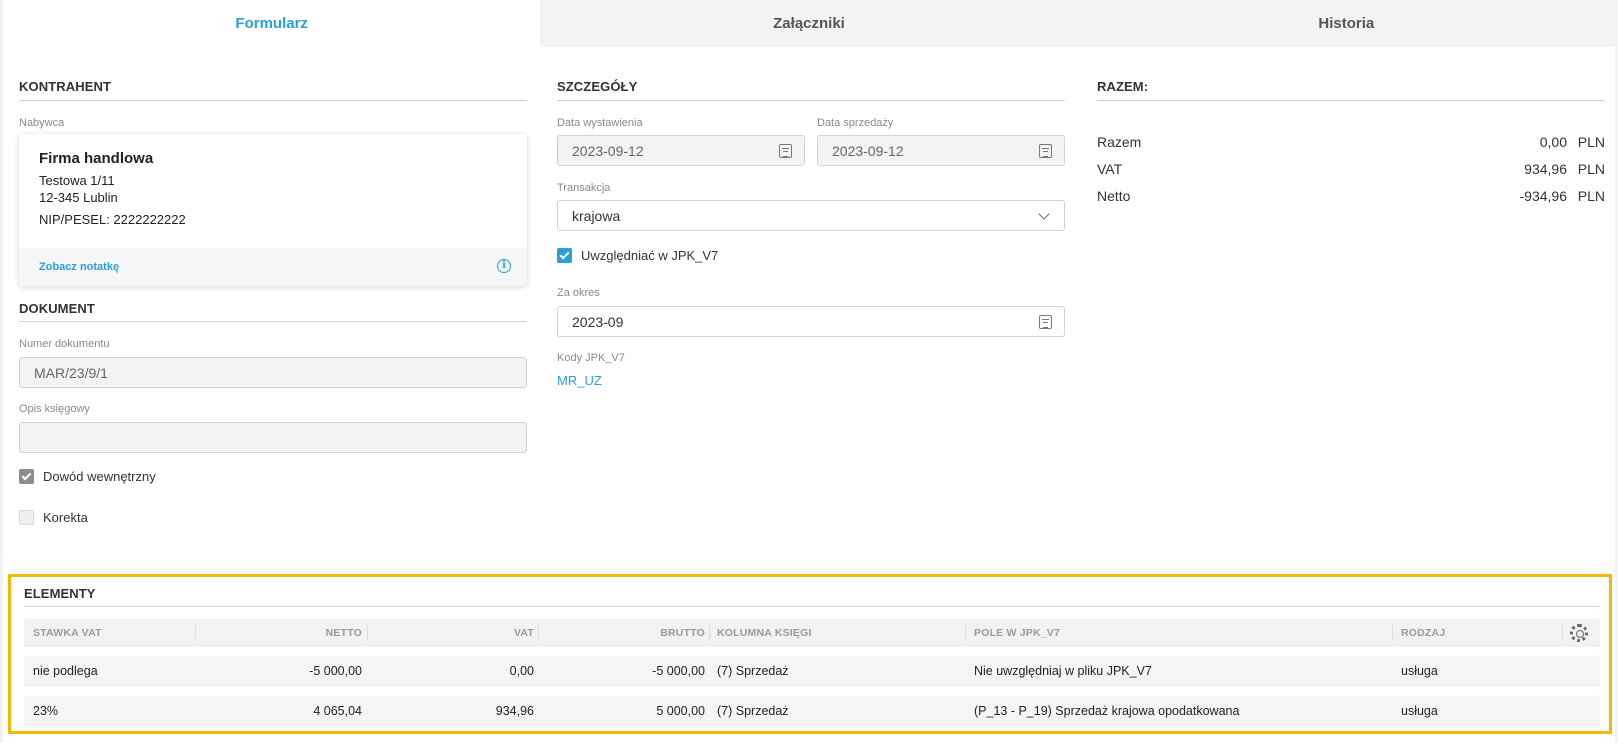 The height and width of the screenshot is (743, 1618). What do you see at coordinates (1044, 214) in the screenshot?
I see `chevron-down-icon` at bounding box center [1044, 214].